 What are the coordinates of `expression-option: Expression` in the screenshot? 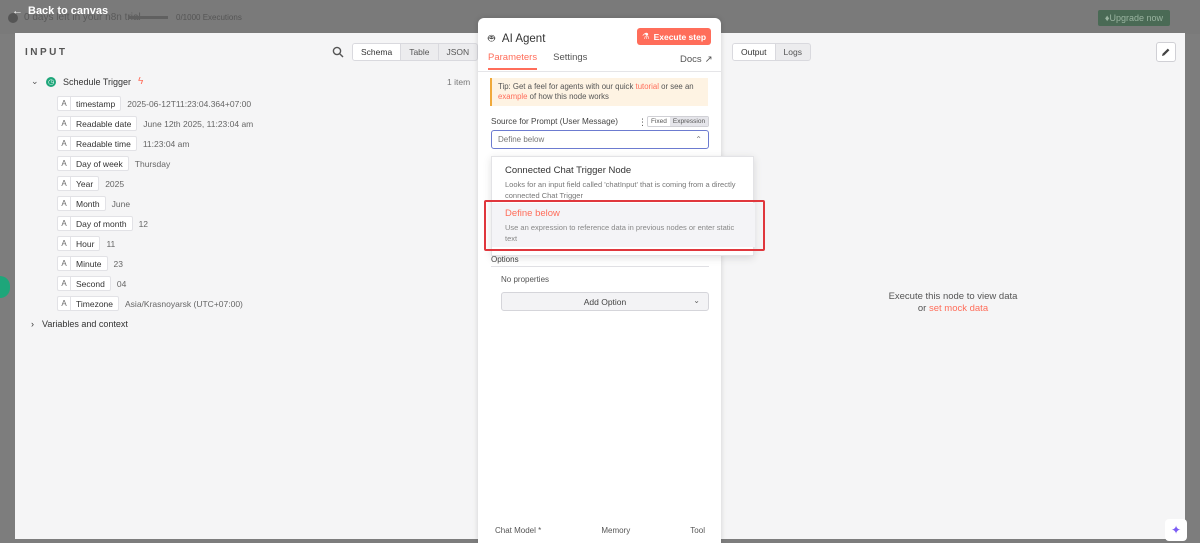 It's located at (689, 121).